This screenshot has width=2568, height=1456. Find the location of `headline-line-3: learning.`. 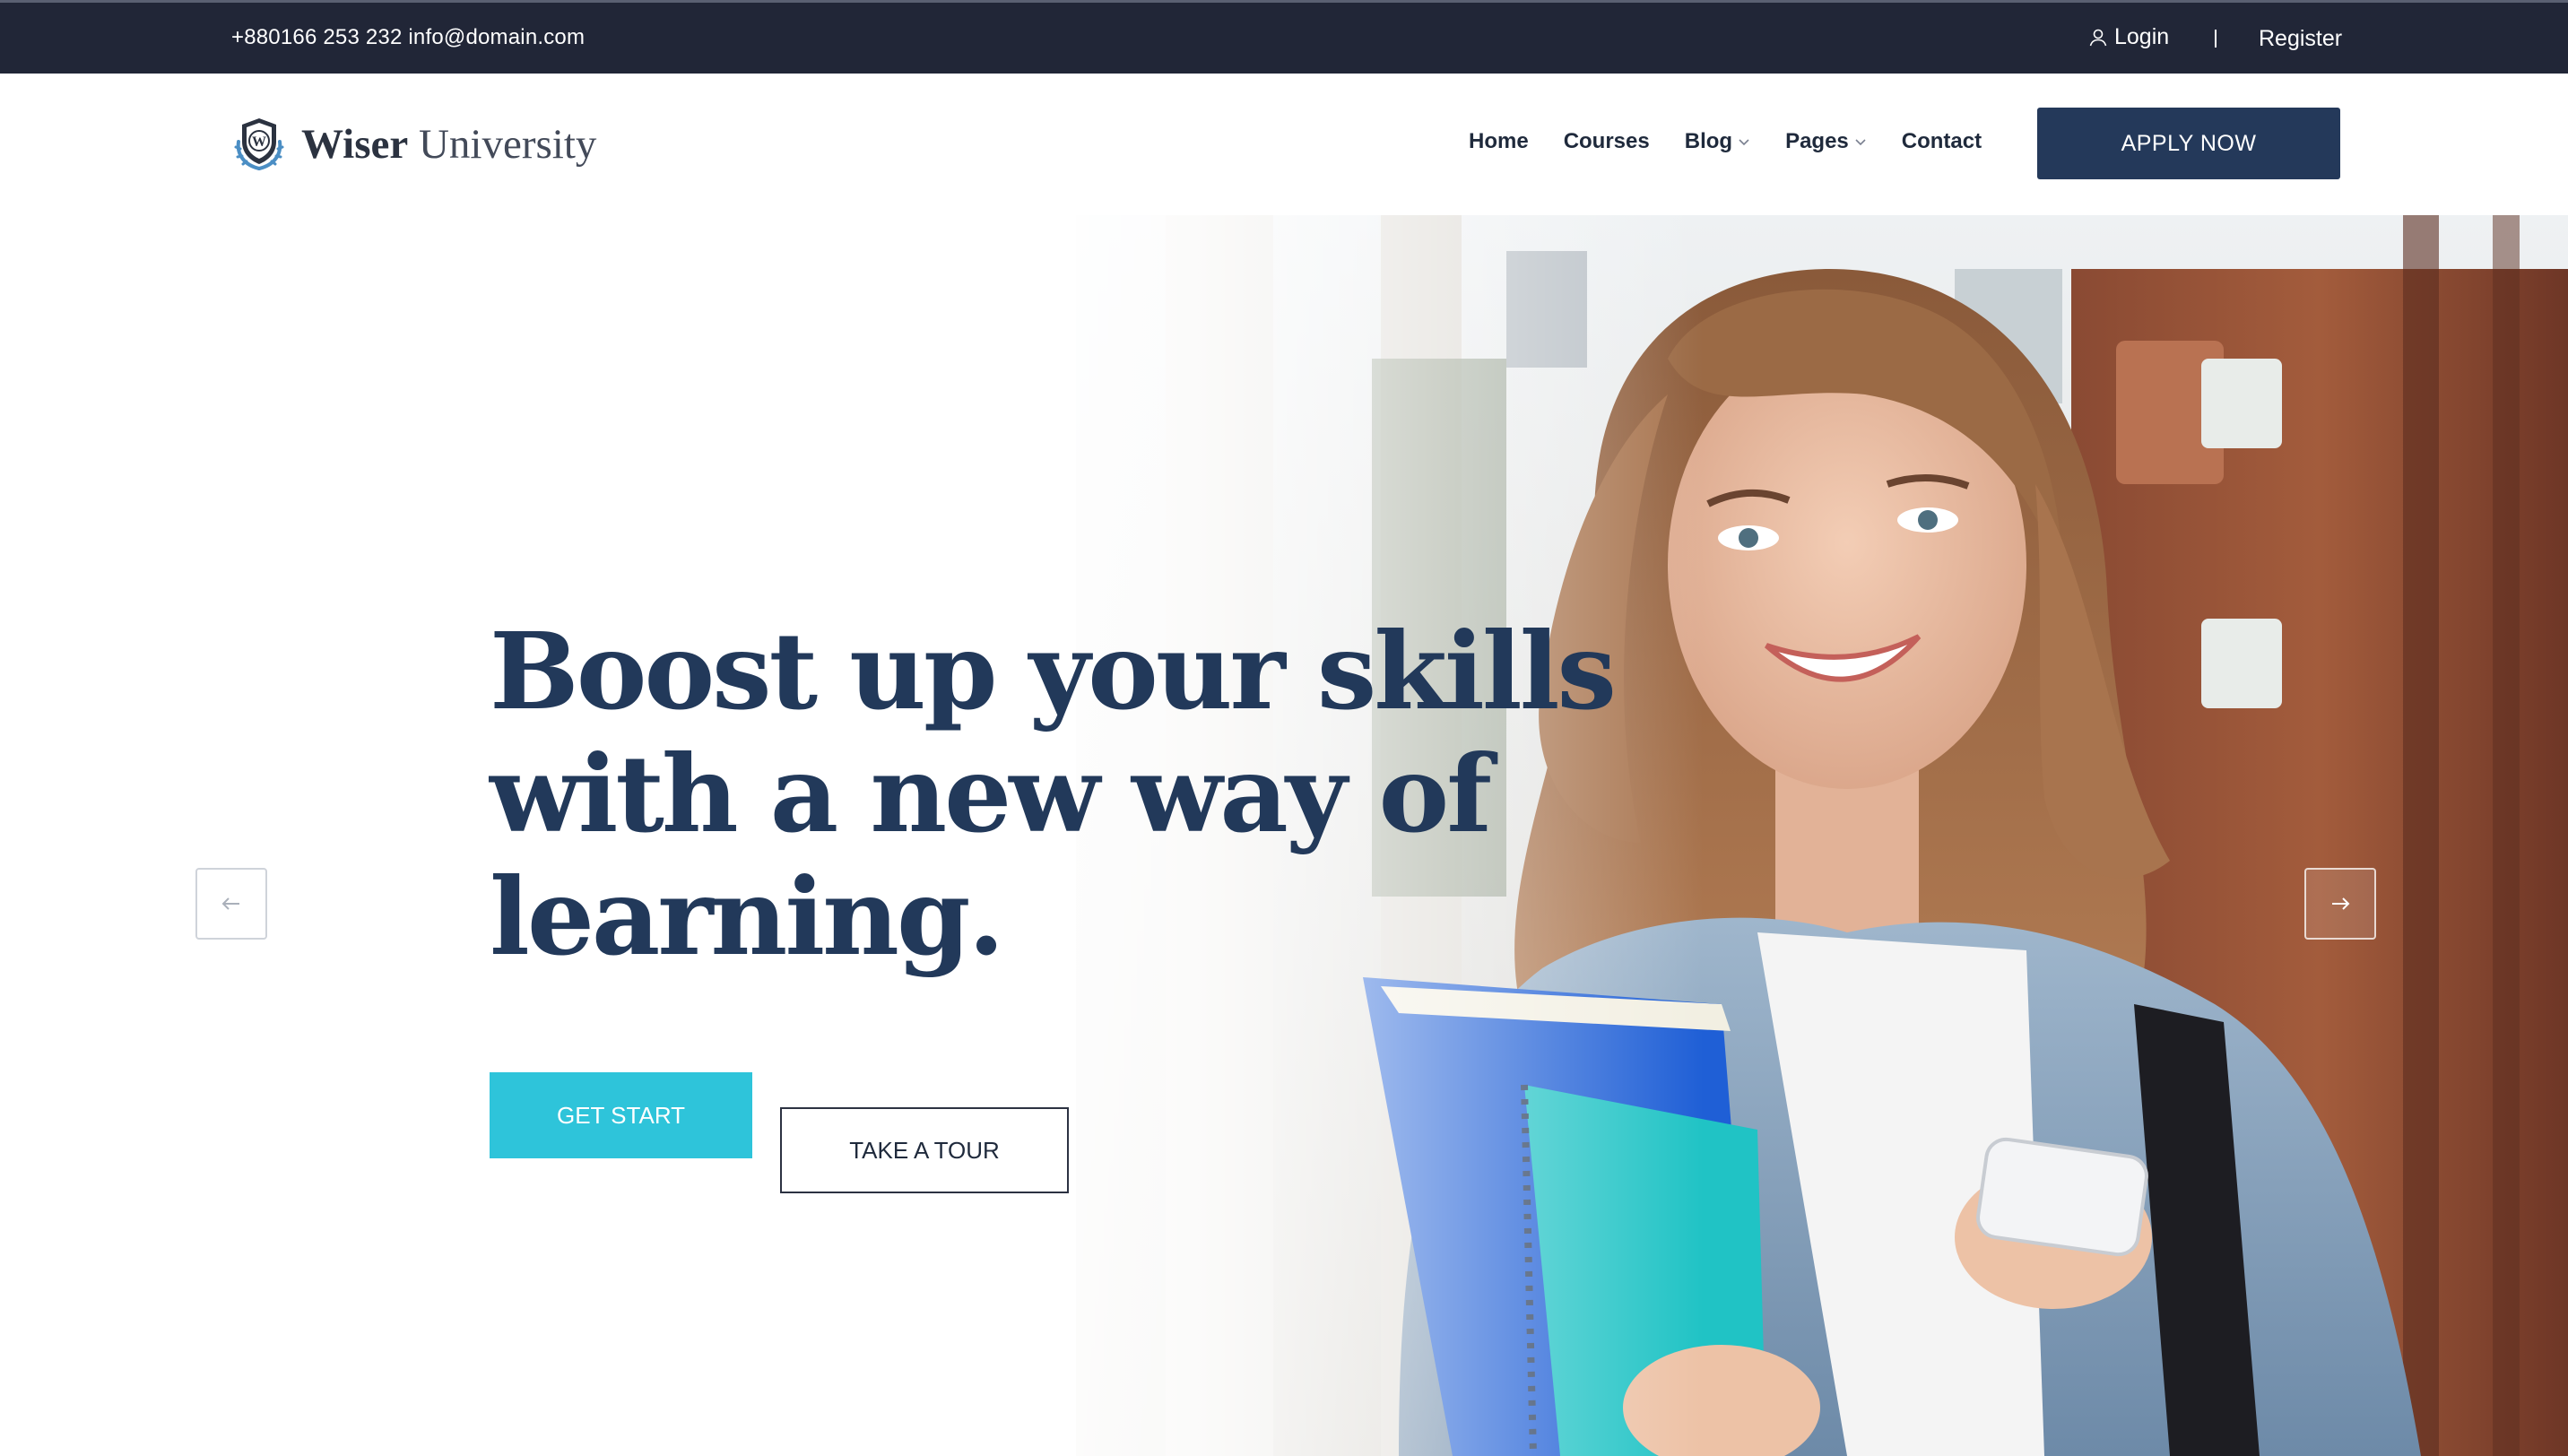

headline-line-3: learning. is located at coordinates (747, 916).